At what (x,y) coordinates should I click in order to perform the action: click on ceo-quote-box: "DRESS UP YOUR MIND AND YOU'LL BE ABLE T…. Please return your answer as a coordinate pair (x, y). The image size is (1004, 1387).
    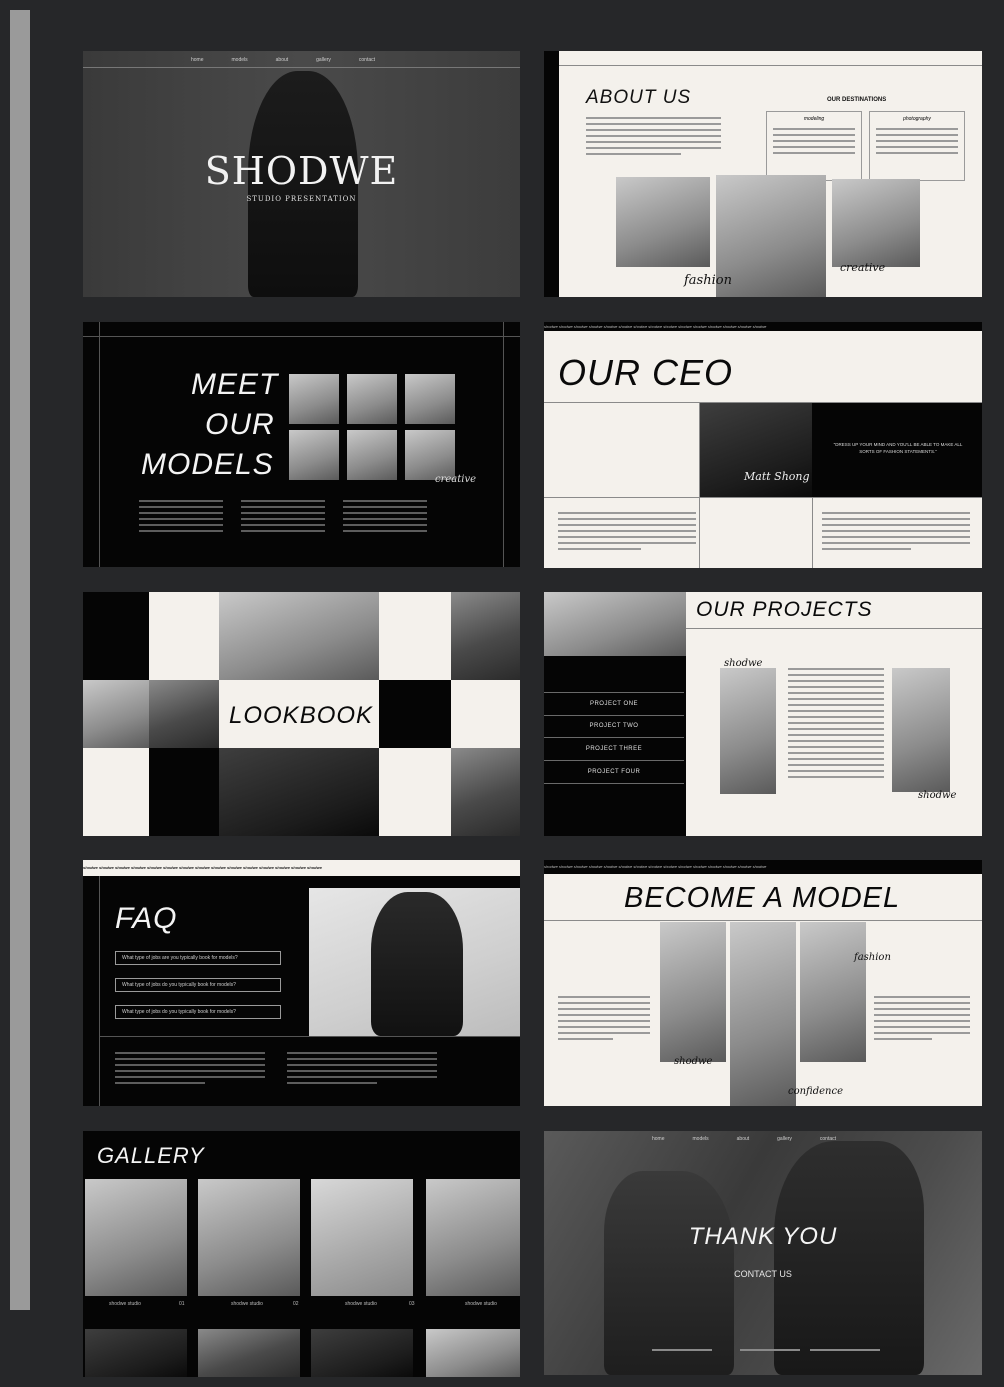
    Looking at the image, I should click on (897, 450).